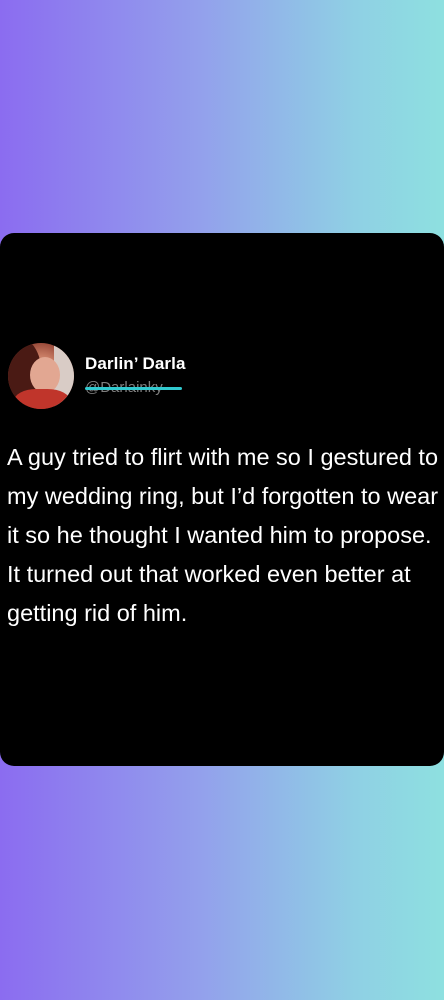  What do you see at coordinates (135, 364) in the screenshot?
I see `display-name: Darlin’ Darla` at bounding box center [135, 364].